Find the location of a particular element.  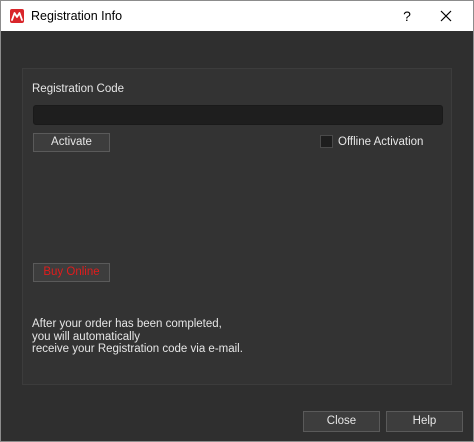

app-logo-icon is located at coordinates (17, 16).